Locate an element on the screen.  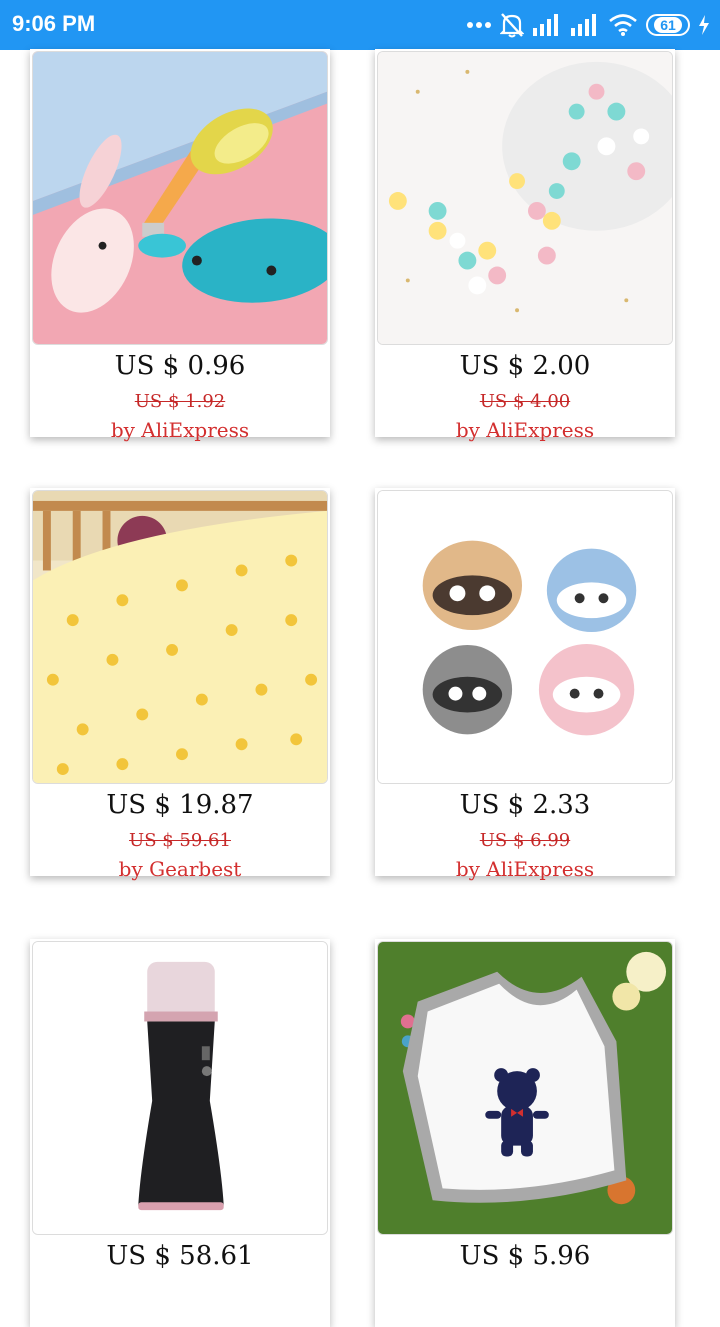
product-original-price: US $ 6.99 is located at coordinates (525, 840).